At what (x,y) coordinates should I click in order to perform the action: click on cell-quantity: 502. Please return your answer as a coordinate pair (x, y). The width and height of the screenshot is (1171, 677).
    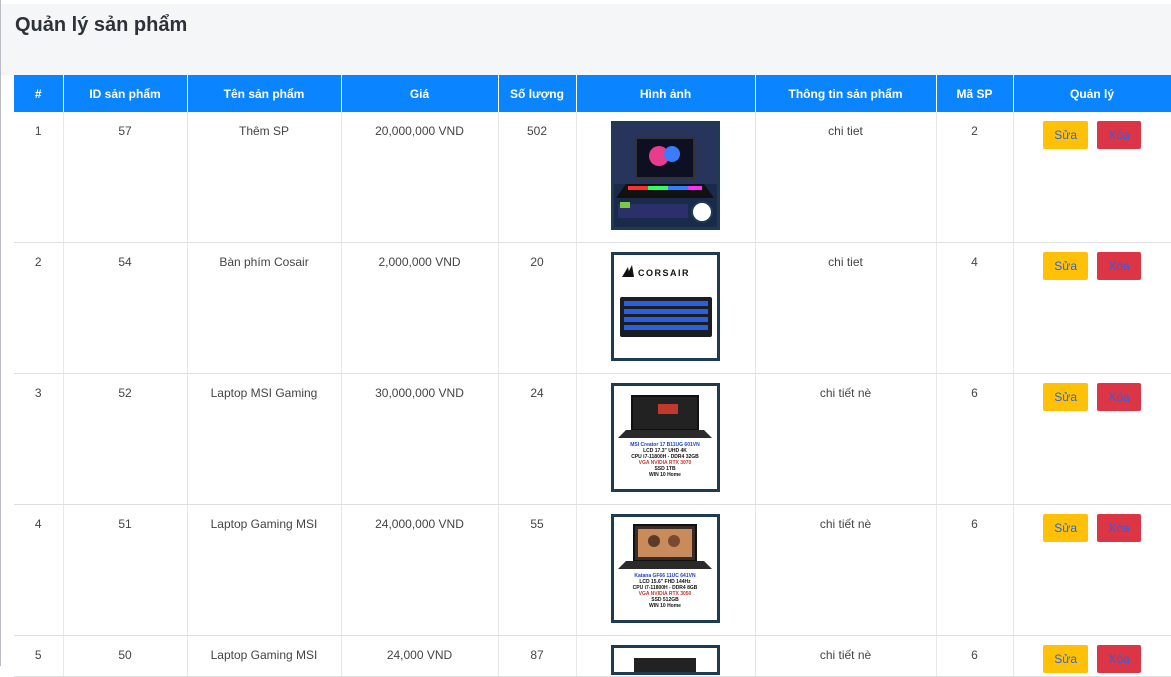
    Looking at the image, I should click on (537, 177).